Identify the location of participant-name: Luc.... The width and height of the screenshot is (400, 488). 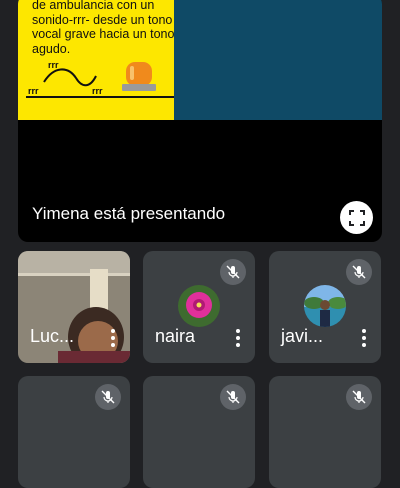
(52, 336).